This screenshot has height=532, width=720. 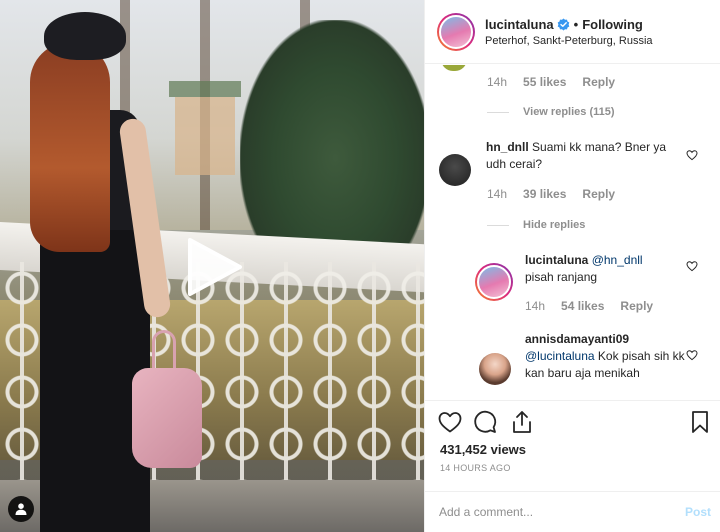 I want to click on comment-icon, so click(x=485, y=422).